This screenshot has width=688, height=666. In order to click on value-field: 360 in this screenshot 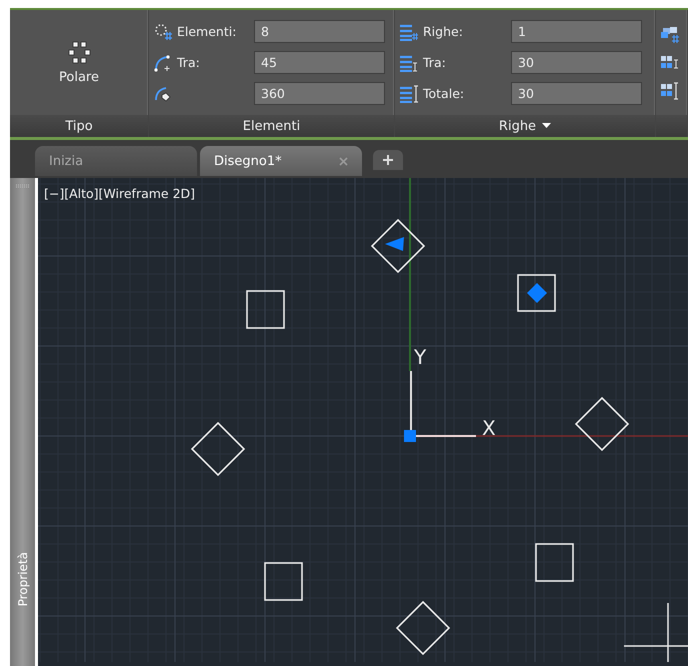, I will do `click(319, 93)`.